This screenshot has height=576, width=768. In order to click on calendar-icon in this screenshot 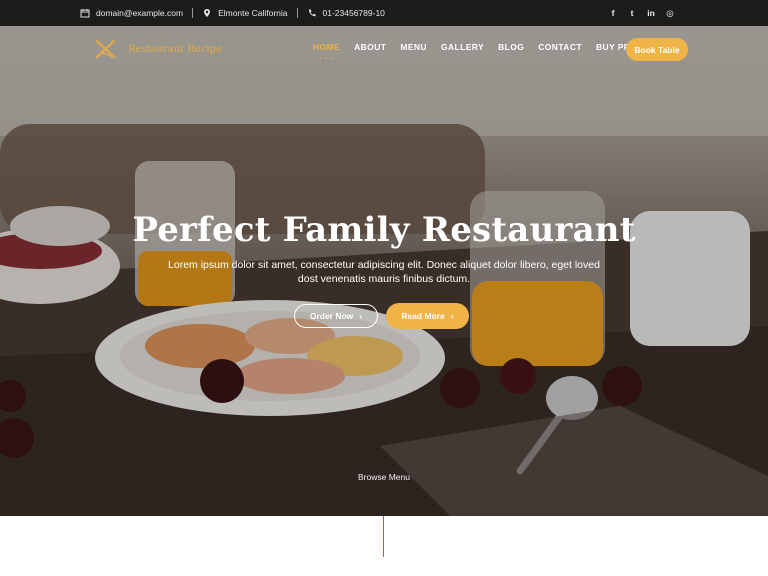, I will do `click(85, 13)`.